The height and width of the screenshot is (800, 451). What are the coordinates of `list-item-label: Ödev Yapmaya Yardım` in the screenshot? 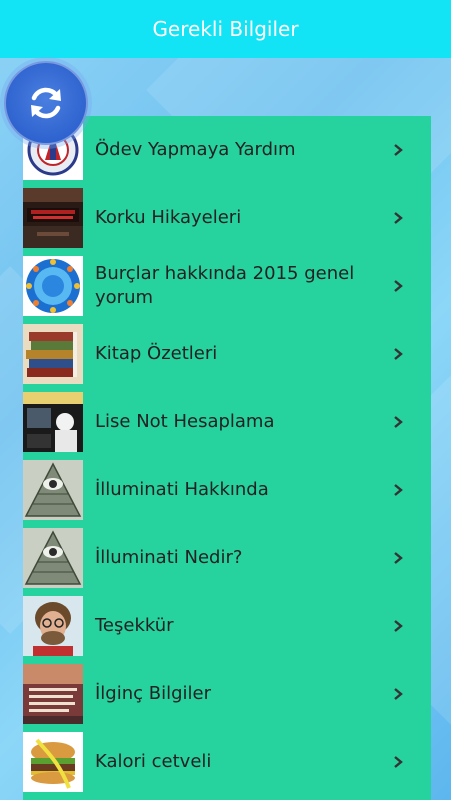 It's located at (195, 149).